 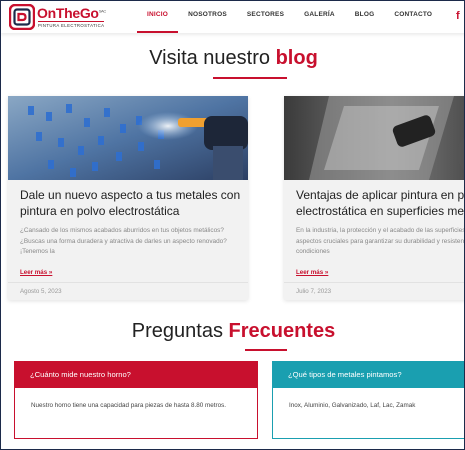 I want to click on post-date: Julio 7, 2023, so click(x=314, y=291).